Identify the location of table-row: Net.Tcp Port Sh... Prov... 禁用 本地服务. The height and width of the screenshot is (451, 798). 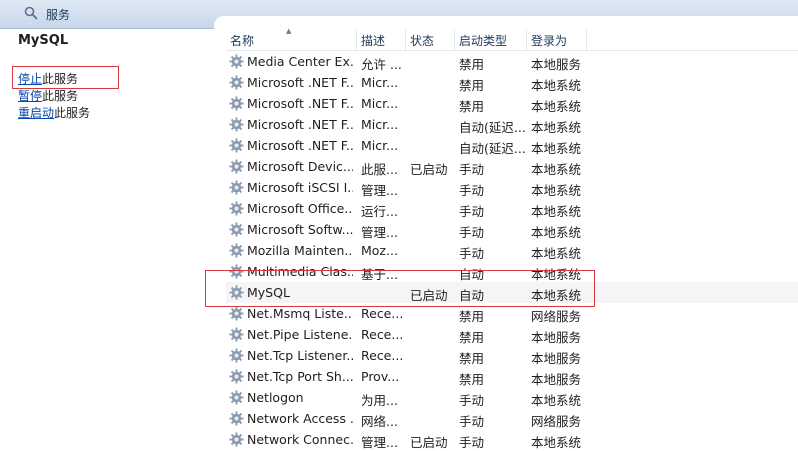
(512, 376).